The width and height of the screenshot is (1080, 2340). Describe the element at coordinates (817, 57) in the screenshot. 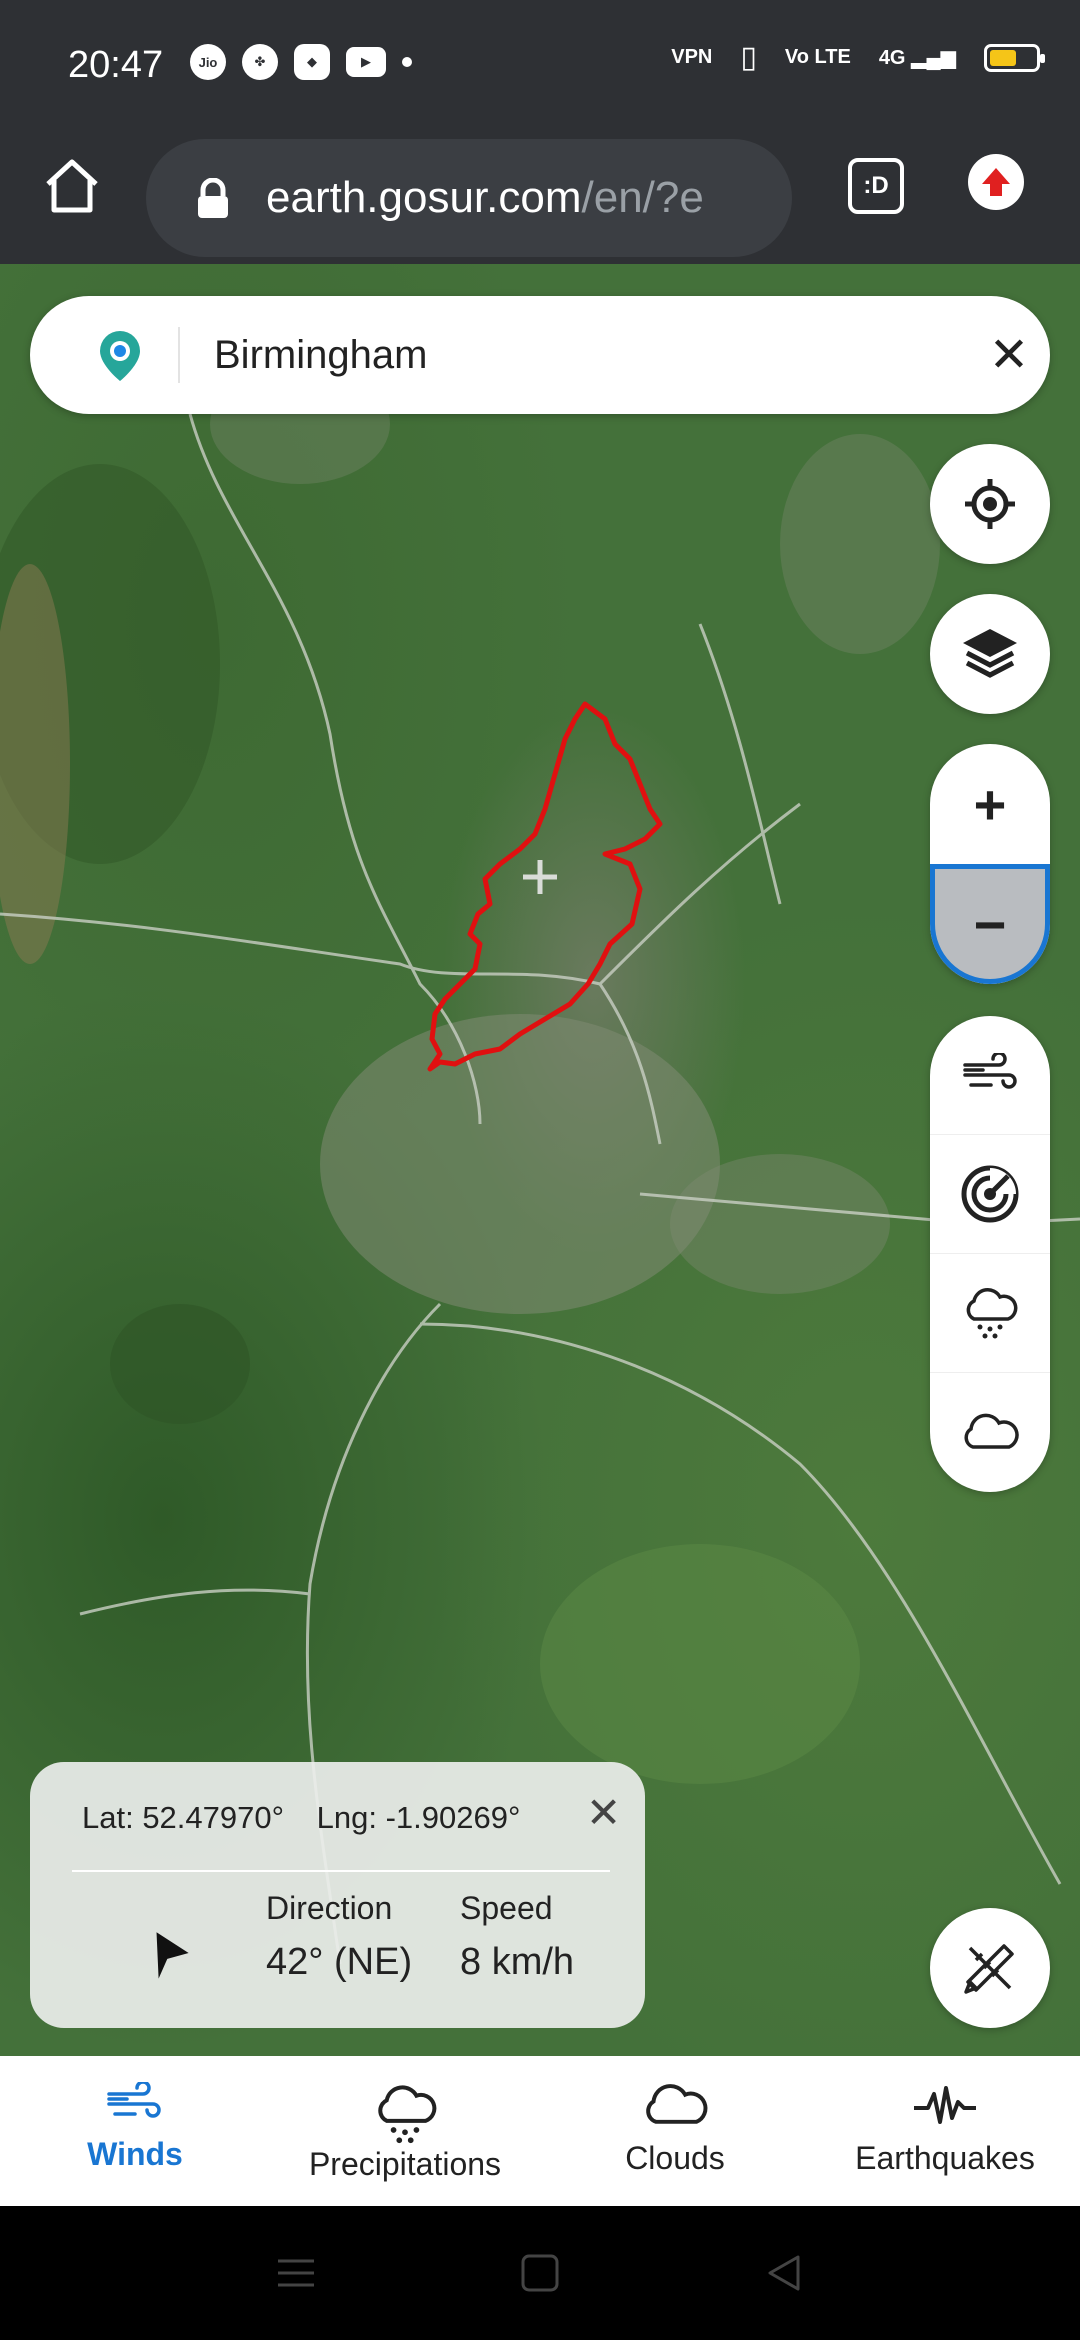

I see `volte-icon: Vo LTE` at that location.